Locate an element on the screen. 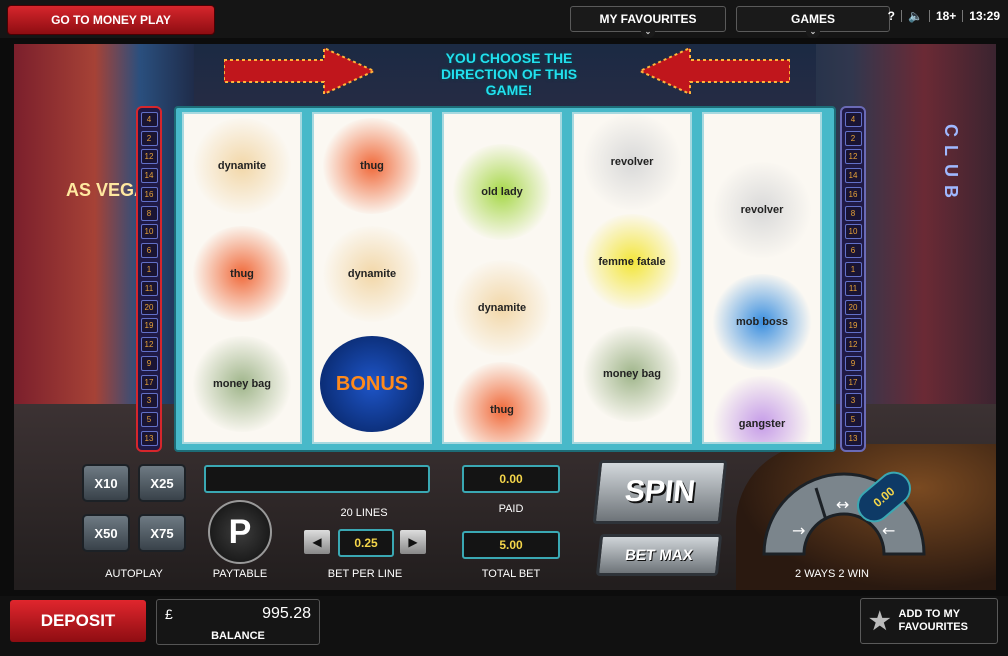  autoplay-x10-button: X10 is located at coordinates (106, 483).